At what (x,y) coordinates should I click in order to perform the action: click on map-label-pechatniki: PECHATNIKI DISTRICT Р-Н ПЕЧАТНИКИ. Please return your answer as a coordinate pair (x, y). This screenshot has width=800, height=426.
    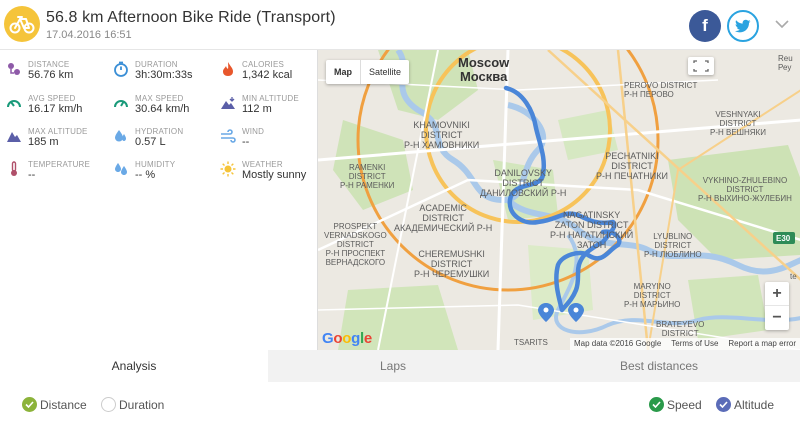
    Looking at the image, I should click on (632, 166).